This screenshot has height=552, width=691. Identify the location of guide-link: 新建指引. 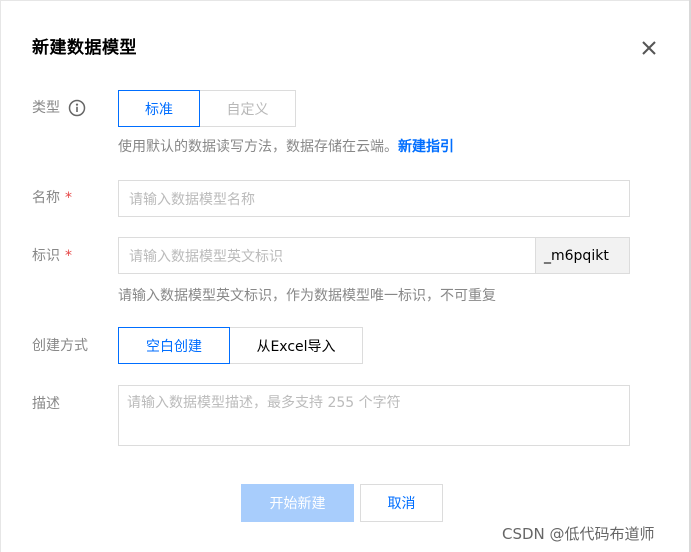
(426, 147).